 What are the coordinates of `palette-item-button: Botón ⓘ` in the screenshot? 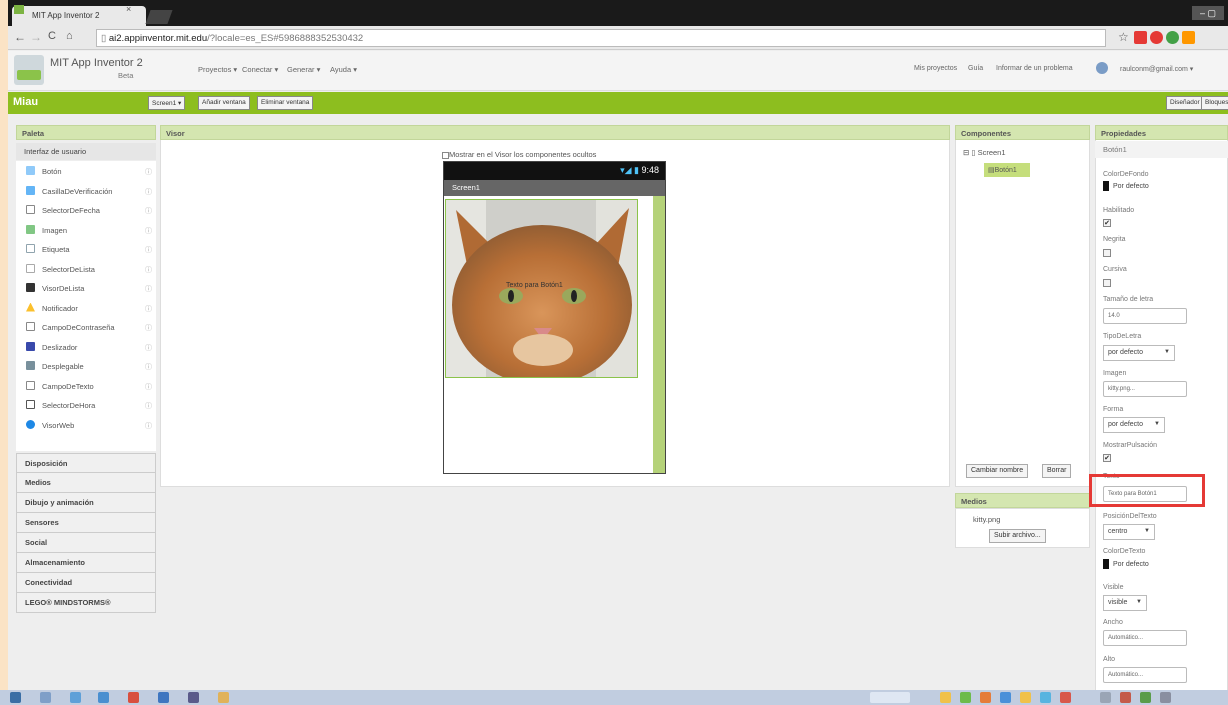 It's located at (86, 171).